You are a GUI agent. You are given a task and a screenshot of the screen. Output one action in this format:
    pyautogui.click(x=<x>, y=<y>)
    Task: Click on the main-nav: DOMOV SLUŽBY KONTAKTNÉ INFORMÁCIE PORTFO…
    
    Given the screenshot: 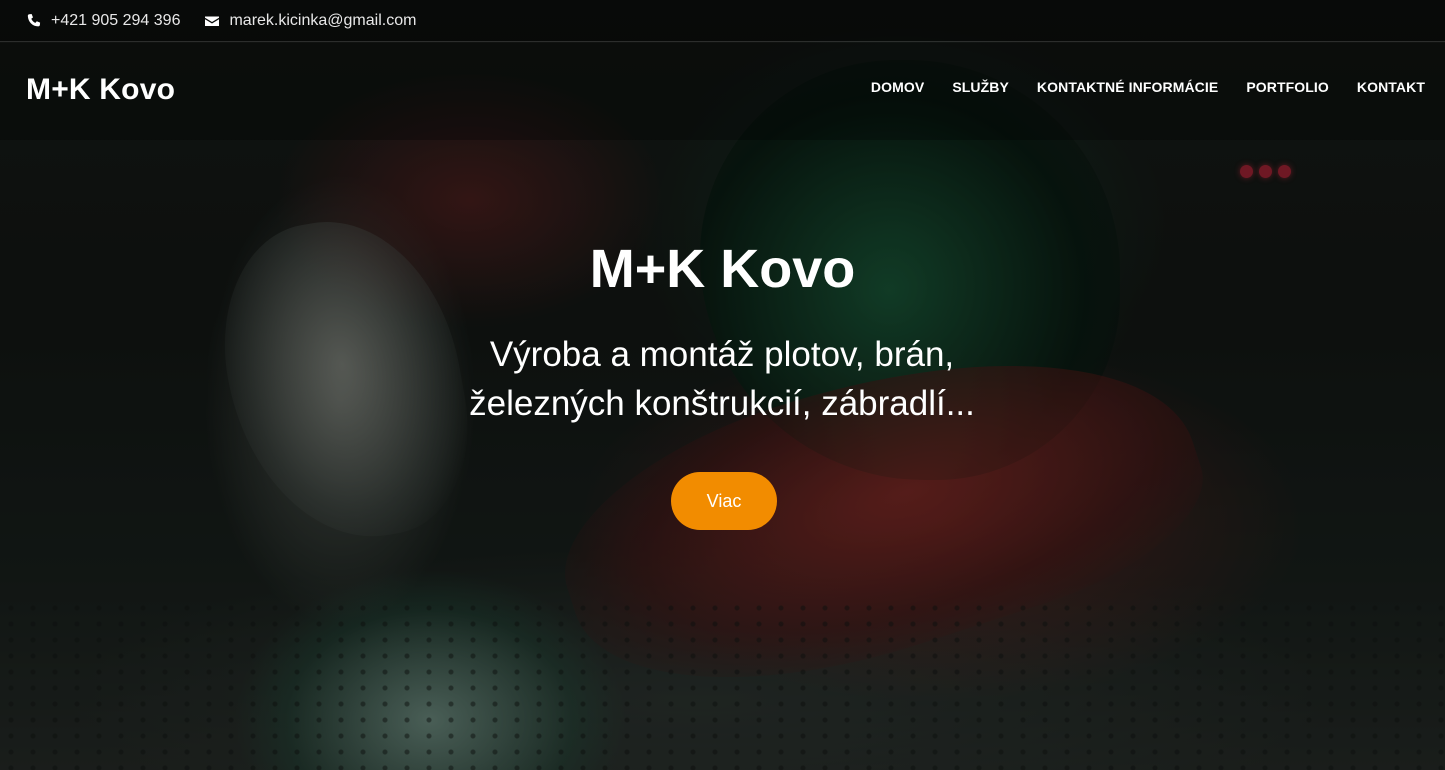 What is the action you would take?
    pyautogui.click(x=1134, y=87)
    